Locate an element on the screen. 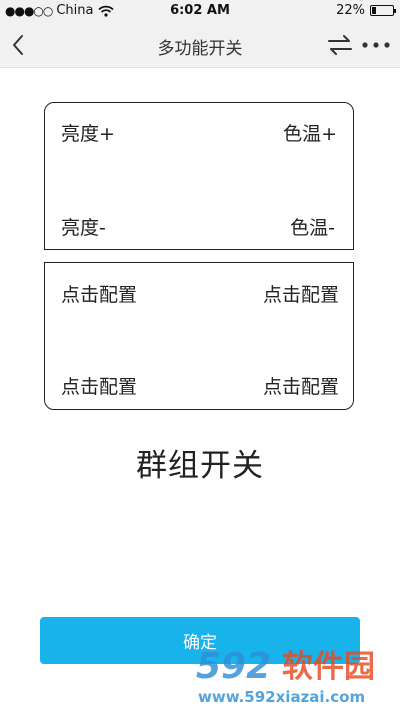 This screenshot has height=711, width=400. swap-button is located at coordinates (340, 45).